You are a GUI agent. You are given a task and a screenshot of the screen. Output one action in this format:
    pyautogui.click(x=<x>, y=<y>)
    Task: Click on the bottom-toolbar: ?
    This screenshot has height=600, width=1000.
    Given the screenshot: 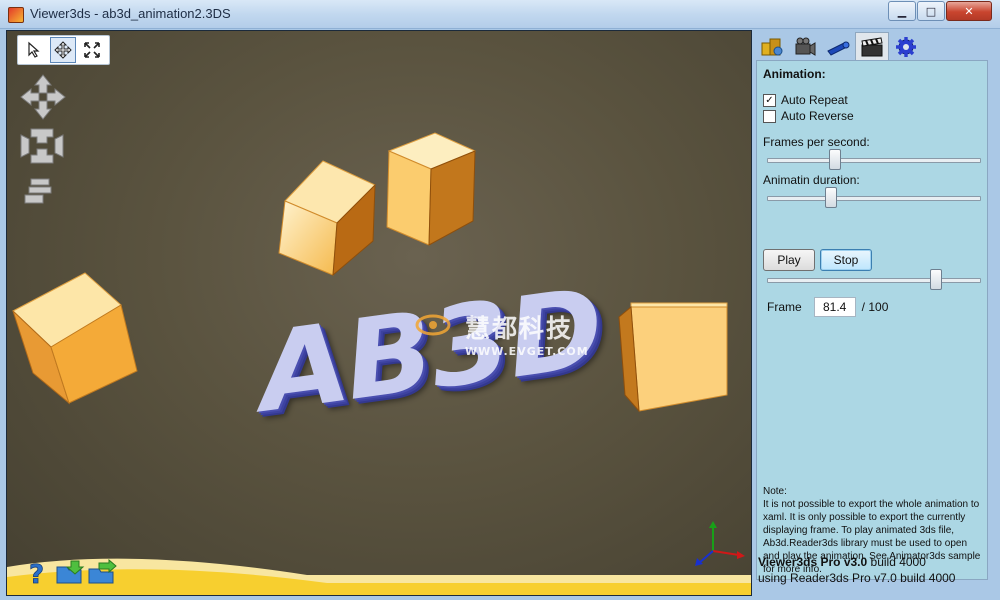 What is the action you would take?
    pyautogui.click(x=71, y=573)
    